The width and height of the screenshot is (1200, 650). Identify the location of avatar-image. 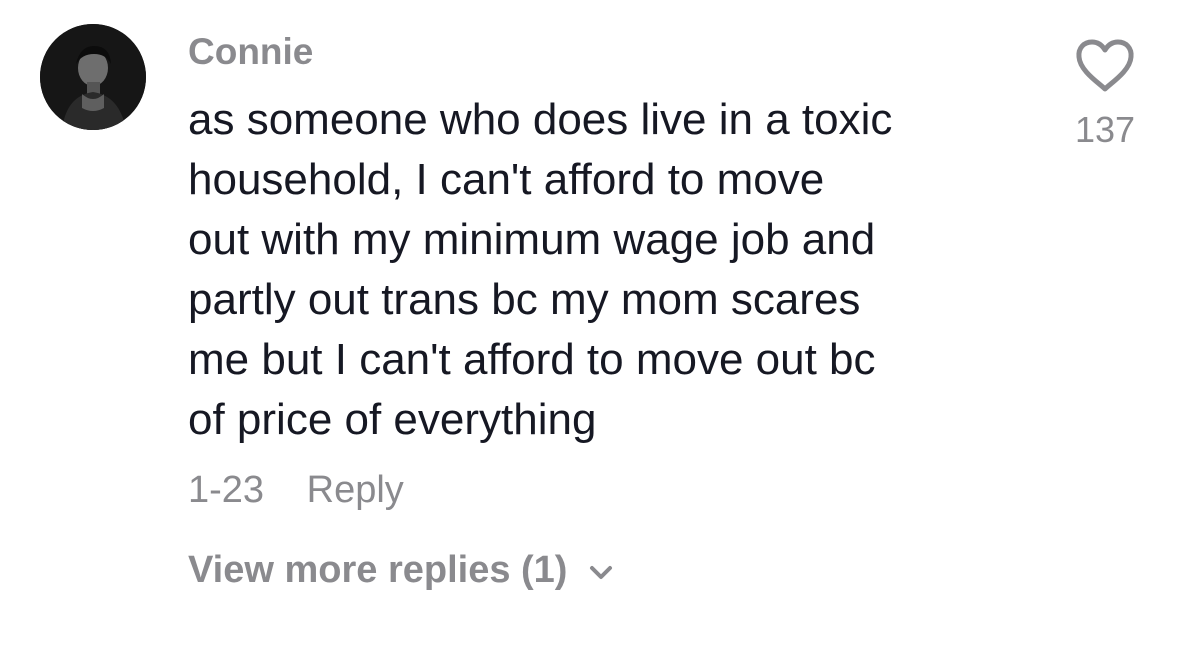
(93, 77).